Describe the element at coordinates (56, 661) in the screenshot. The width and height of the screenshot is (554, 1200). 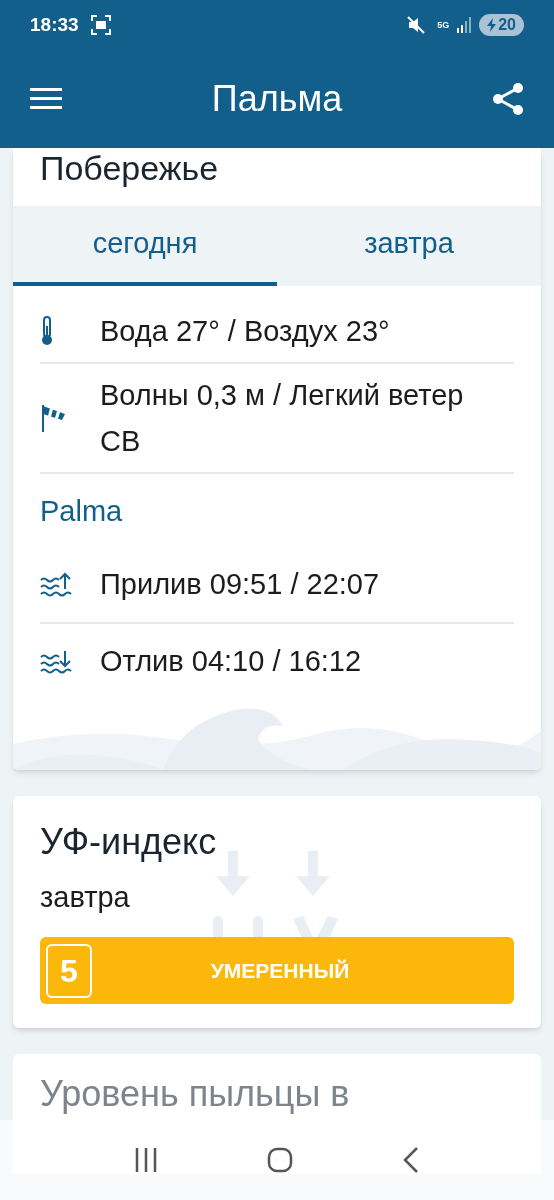
I see `tide-falling-icon` at that location.